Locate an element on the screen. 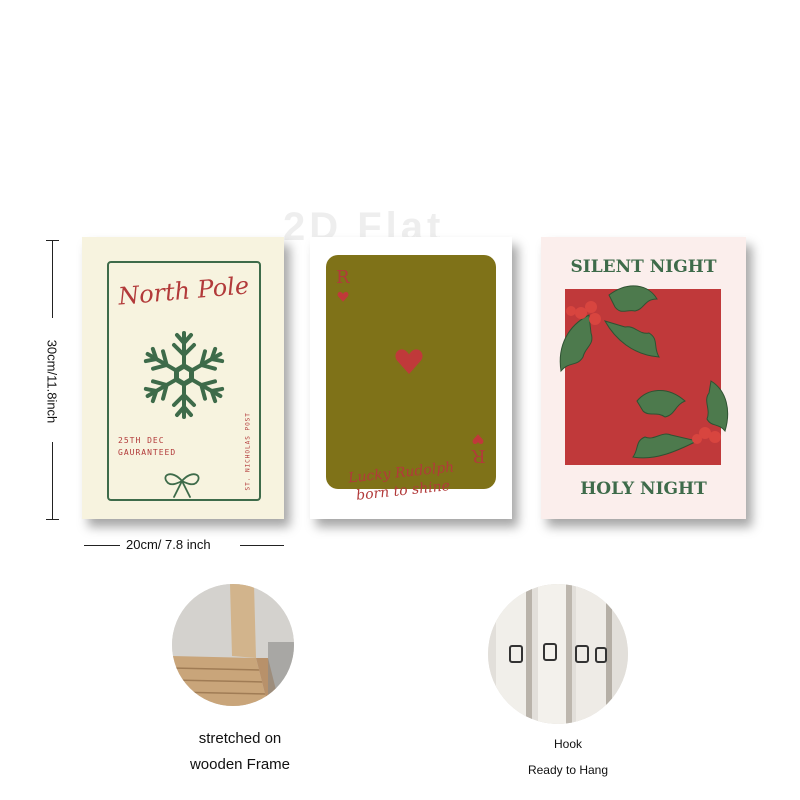 Image resolution: width=800 pixels, height=800 pixels. width-dimension-line-right is located at coordinates (262, 545).